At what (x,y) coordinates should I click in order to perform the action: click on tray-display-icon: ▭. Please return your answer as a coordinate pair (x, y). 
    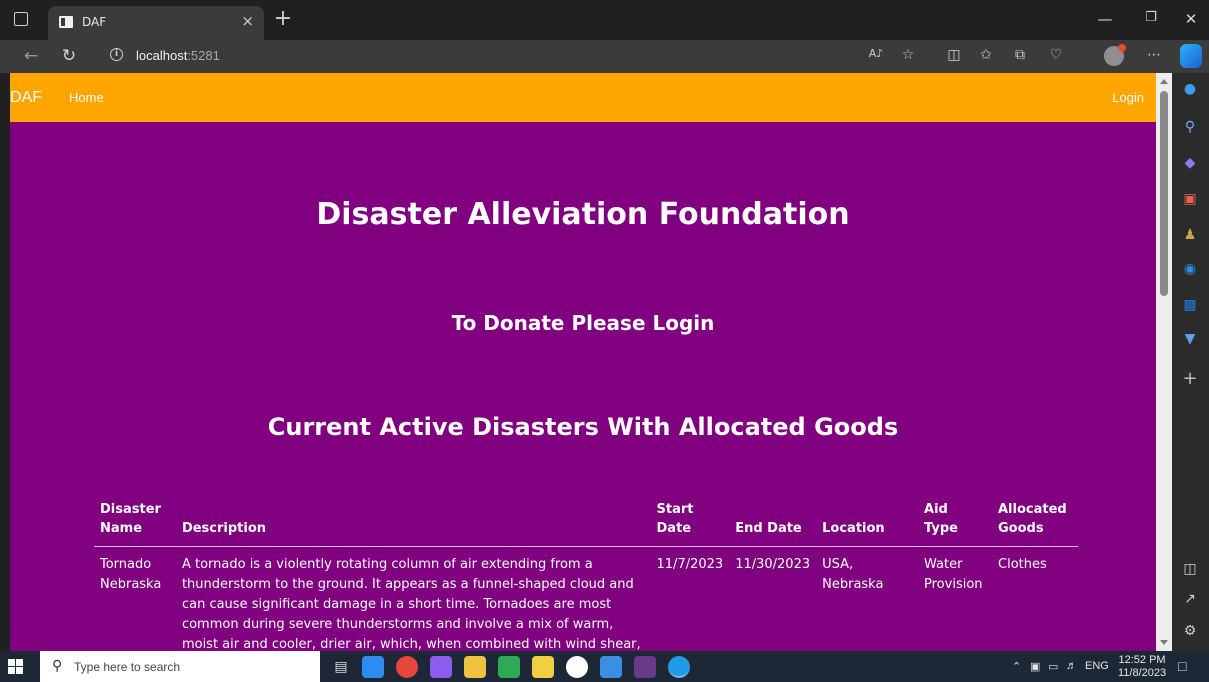
    Looking at the image, I should click on (1053, 666).